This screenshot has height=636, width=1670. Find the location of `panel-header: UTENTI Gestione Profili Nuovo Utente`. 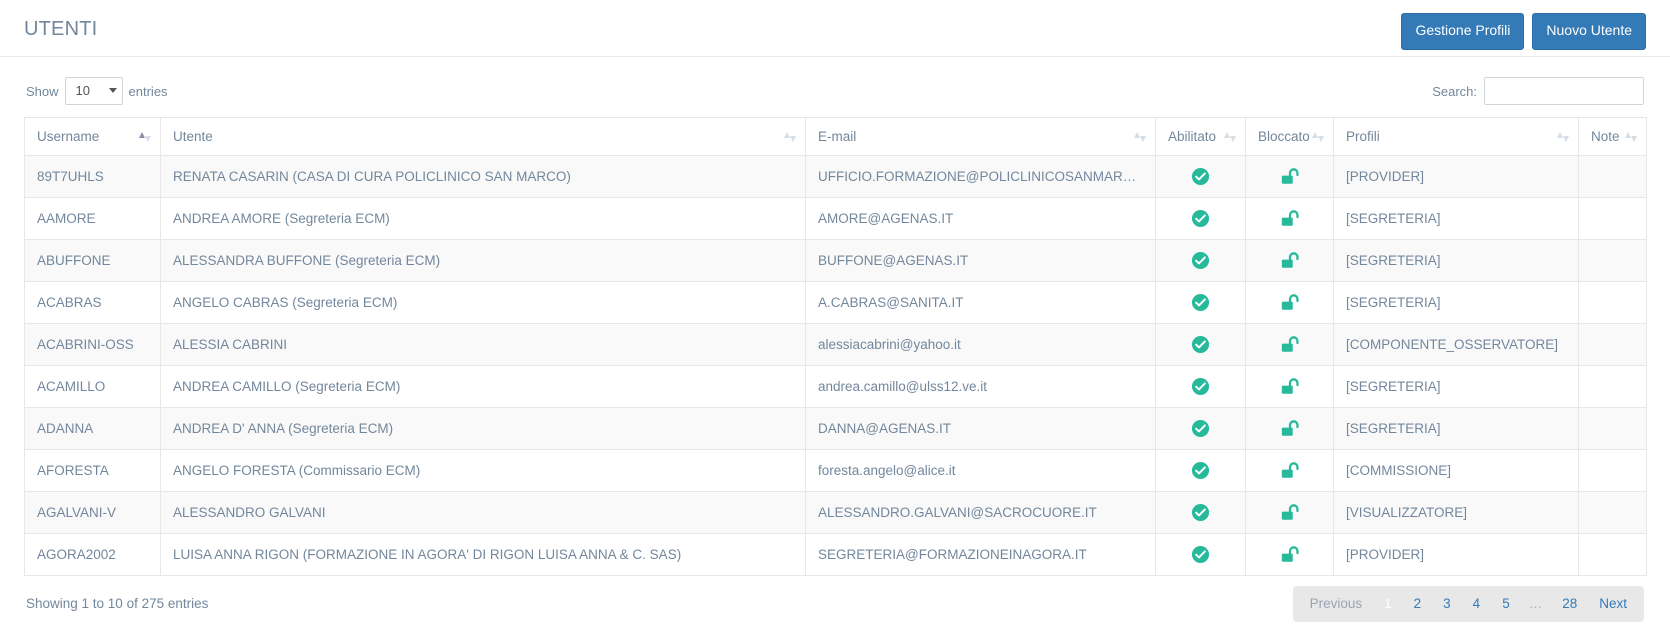

panel-header: UTENTI Gestione Profili Nuovo Utente is located at coordinates (835, 28).